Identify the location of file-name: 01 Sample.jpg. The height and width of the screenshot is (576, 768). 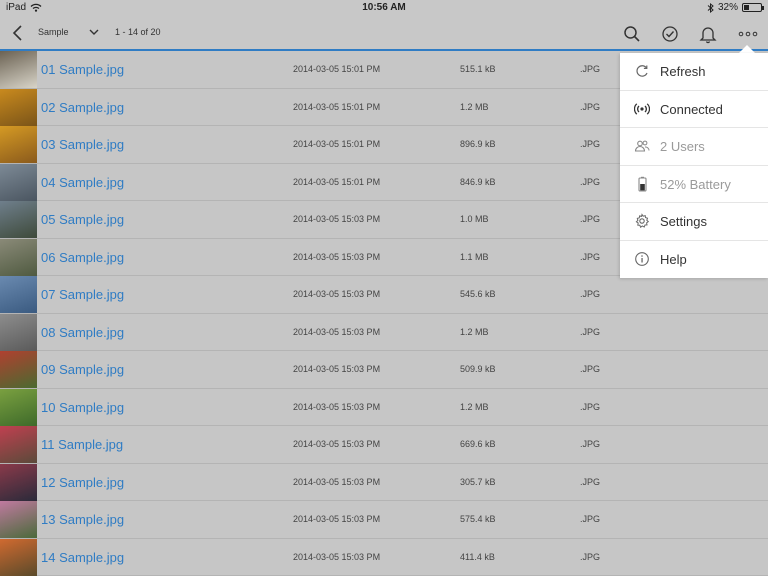
(83, 69).